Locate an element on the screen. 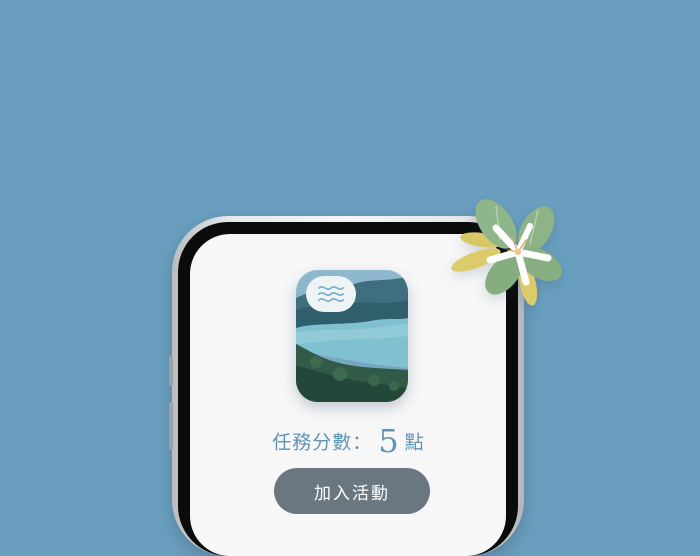 The image size is (700, 556). activity-image-card is located at coordinates (352, 336).